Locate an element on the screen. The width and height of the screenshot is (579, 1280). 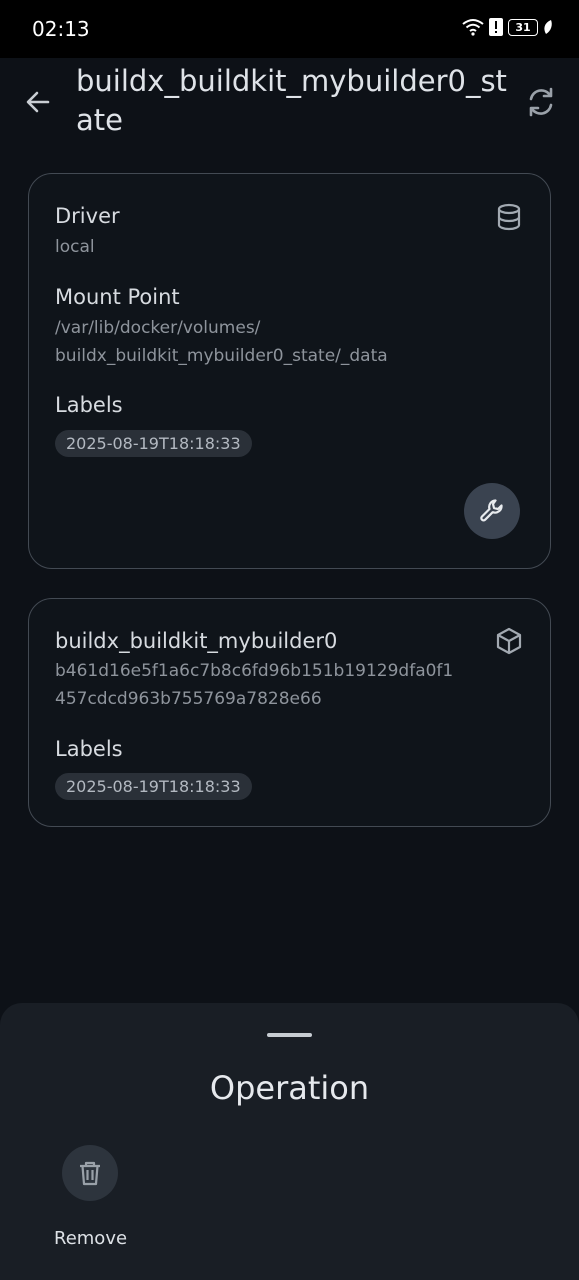
app-bar: buildx_buildkit_mybuilder0_state is located at coordinates (289, 108).